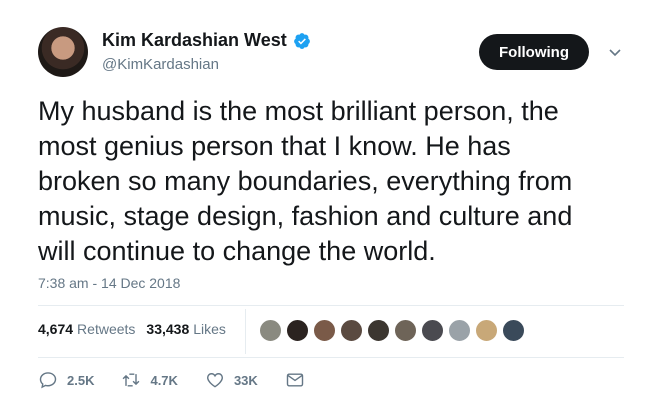  I want to click on stats-separator, so click(245, 331).